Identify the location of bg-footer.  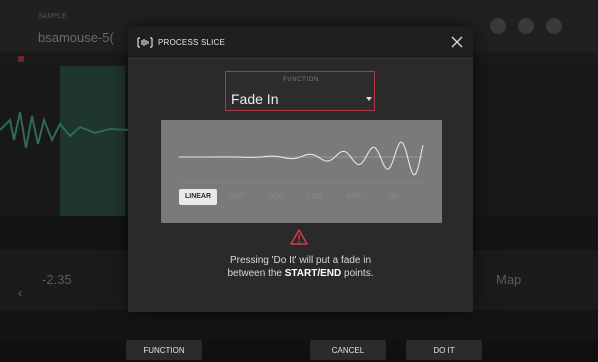
(299, 351).